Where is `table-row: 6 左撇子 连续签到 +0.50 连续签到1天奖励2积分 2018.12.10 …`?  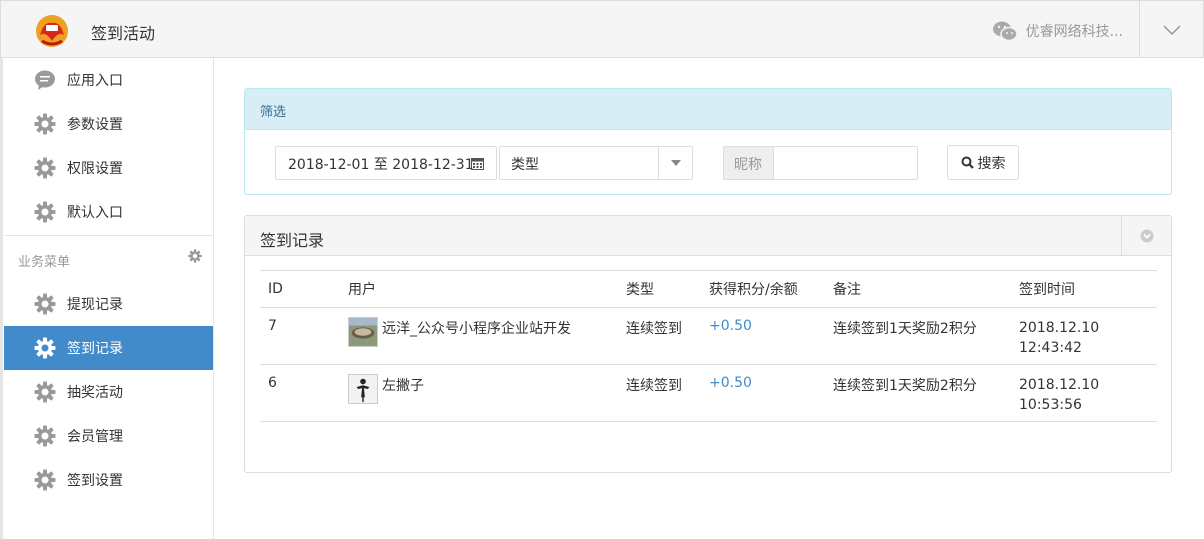 table-row: 6 左撇子 连续签到 +0.50 连续签到1天奖励2积分 2018.12.10 … is located at coordinates (708, 393).